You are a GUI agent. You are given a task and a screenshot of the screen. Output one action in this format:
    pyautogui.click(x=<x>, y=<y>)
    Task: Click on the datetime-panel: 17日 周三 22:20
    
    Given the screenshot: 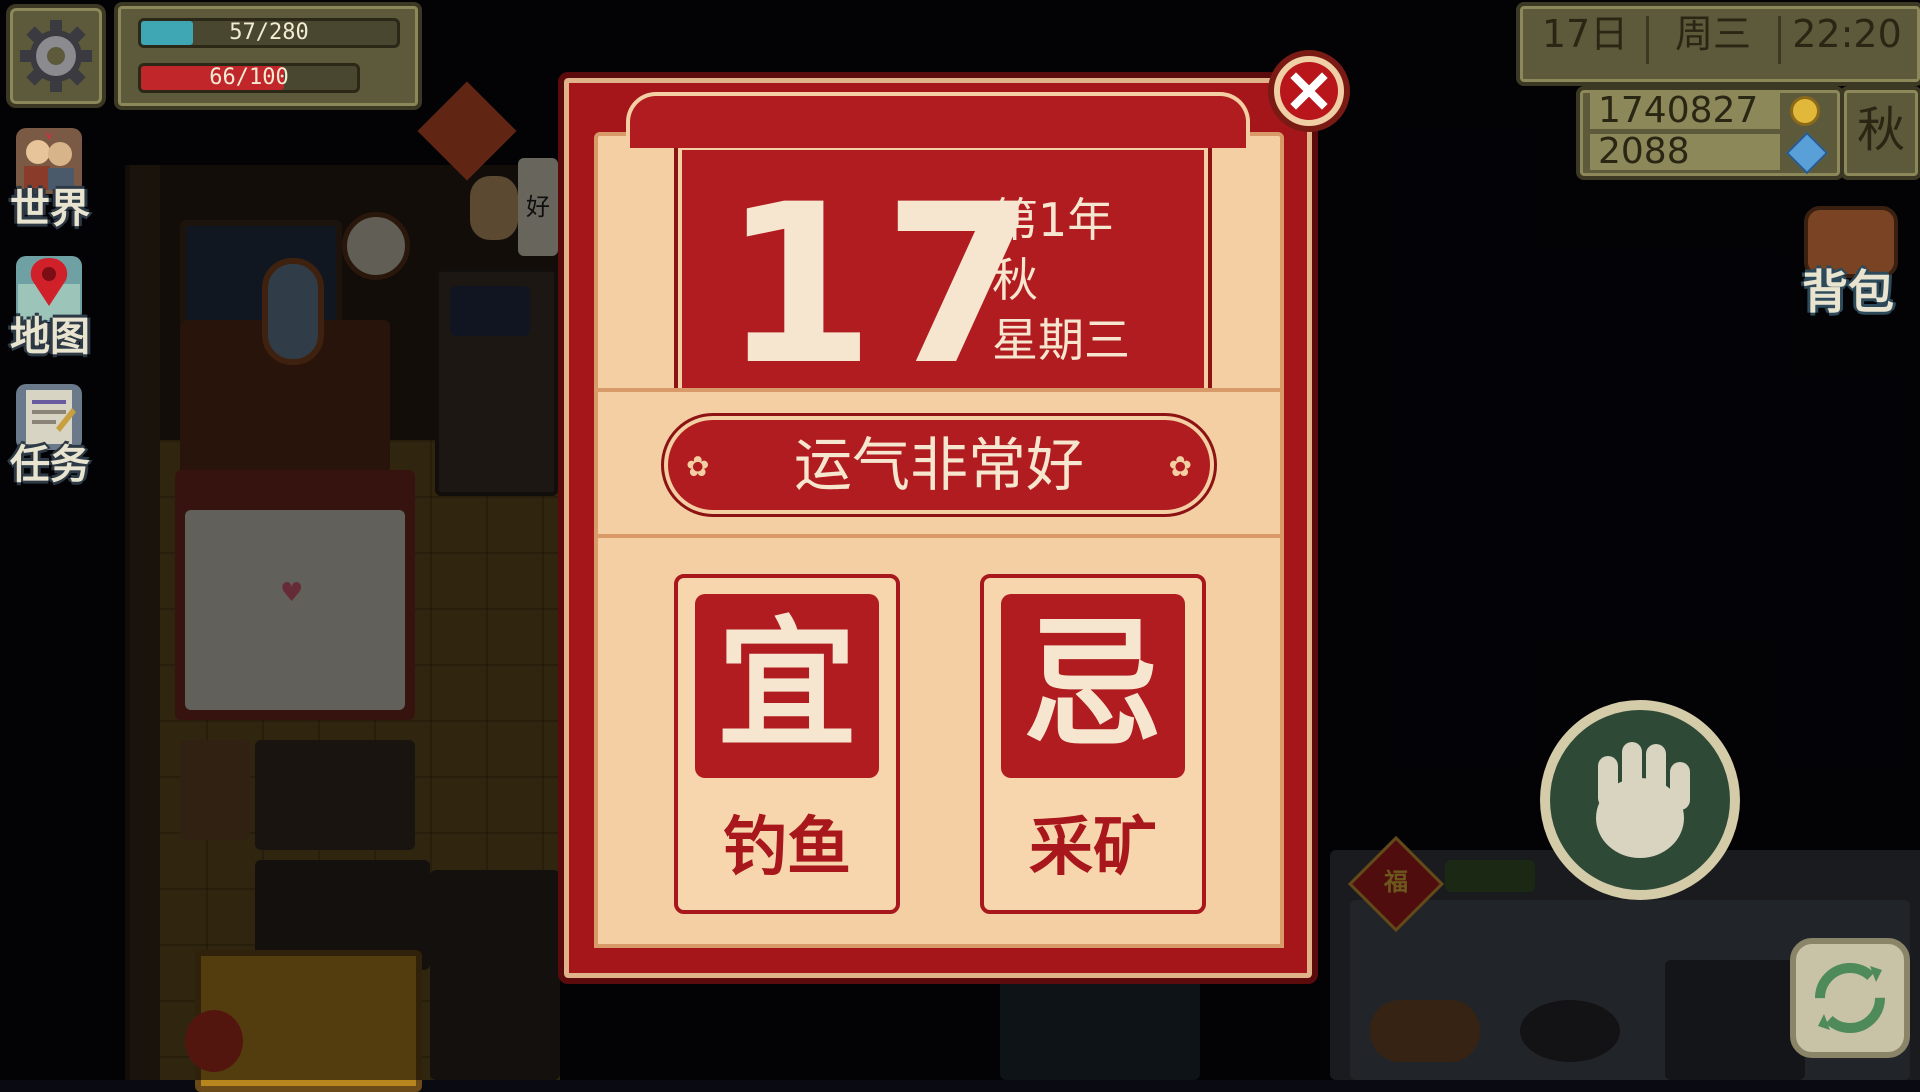 What is the action you would take?
    pyautogui.click(x=1718, y=44)
    